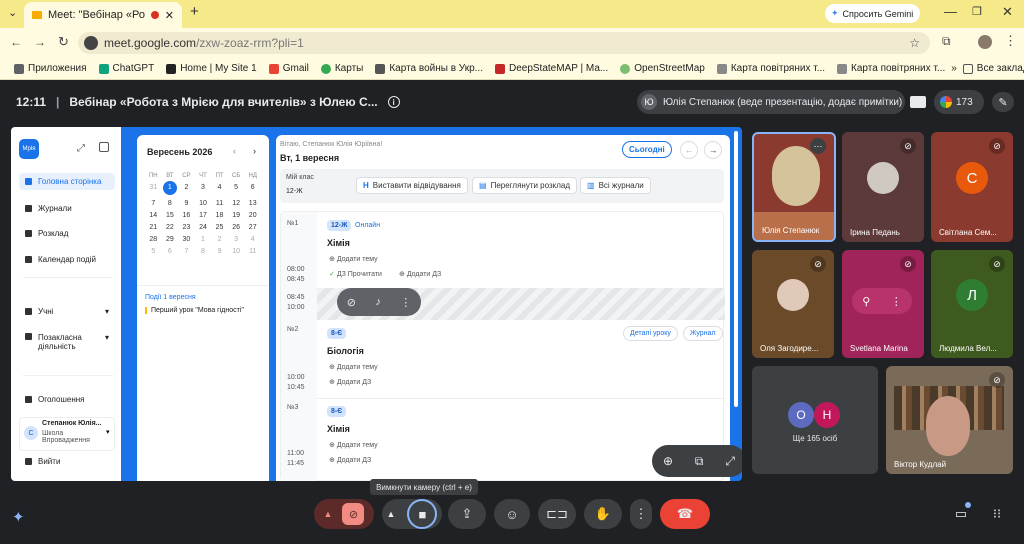 The width and height of the screenshot is (1024, 544). Describe the element at coordinates (234, 151) in the screenshot. I see `prev-month-icon: ‹` at that location.